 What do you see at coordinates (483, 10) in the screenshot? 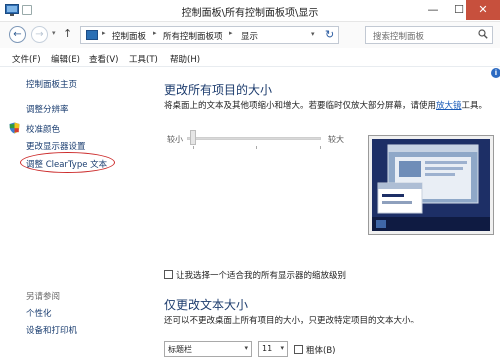
I see `close-button: ✕` at bounding box center [483, 10].